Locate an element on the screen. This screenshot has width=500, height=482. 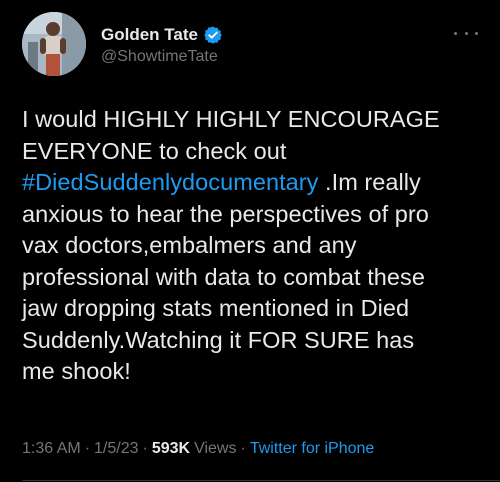
views-label: Views is located at coordinates (215, 448).